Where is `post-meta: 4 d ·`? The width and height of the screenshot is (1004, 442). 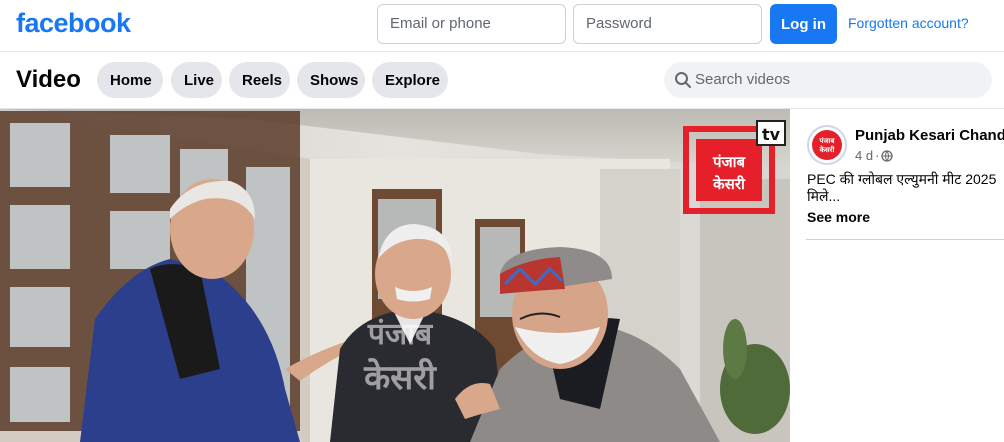 post-meta: 4 d · is located at coordinates (874, 155).